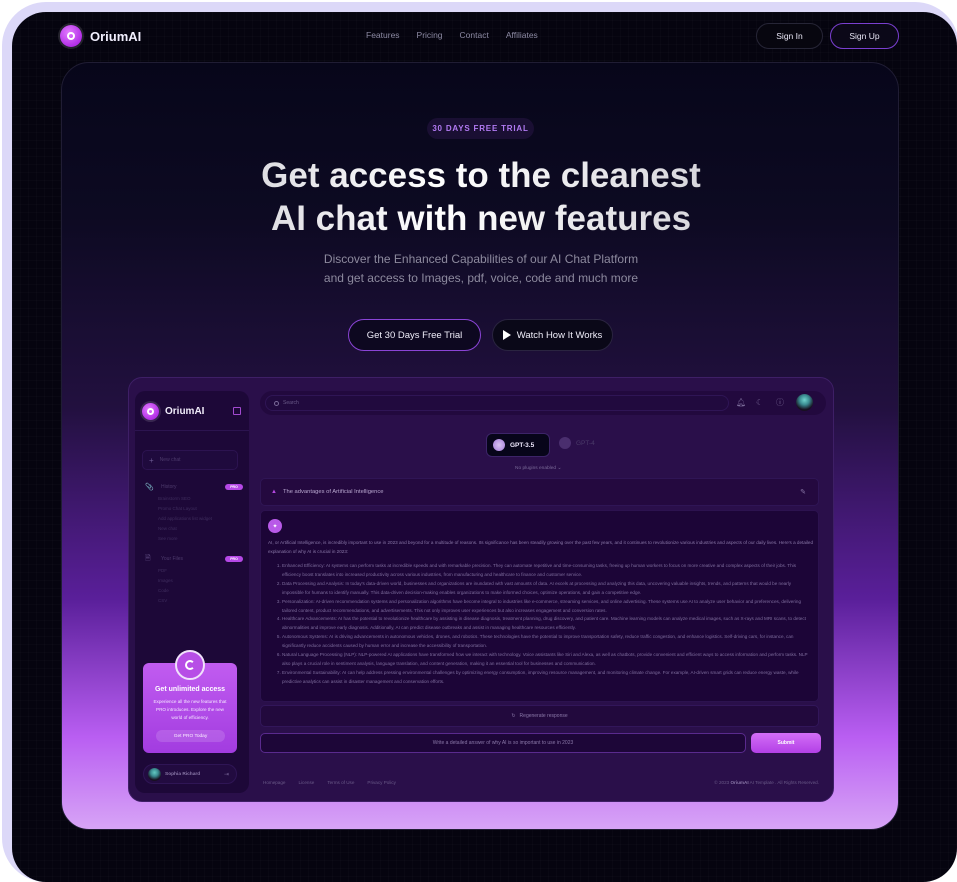  I want to click on regenerate-button: ↻ Regenerate response, so click(539, 716).